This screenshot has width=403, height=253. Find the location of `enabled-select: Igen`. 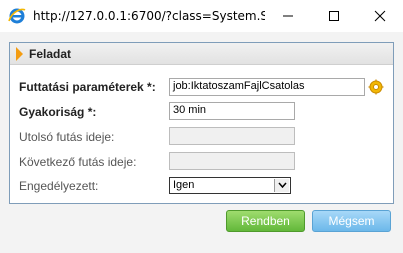

enabled-select: Igen is located at coordinates (230, 185).